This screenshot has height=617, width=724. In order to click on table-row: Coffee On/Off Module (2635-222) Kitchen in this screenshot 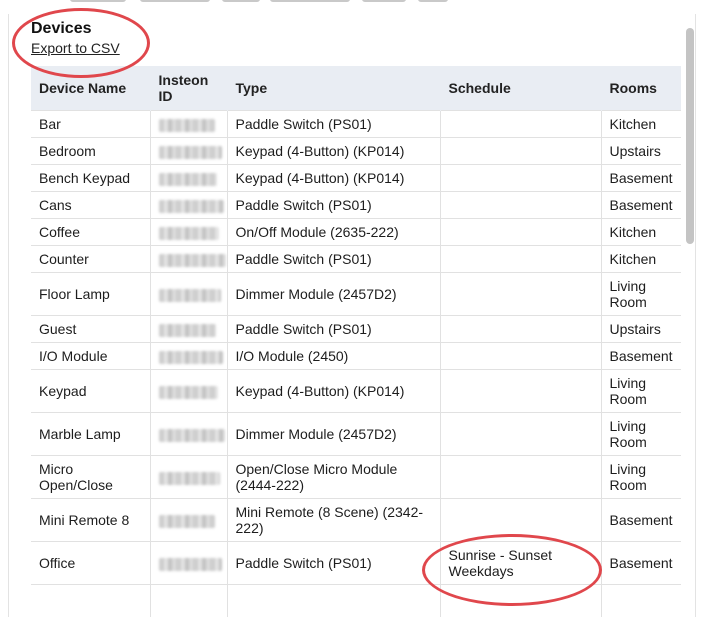, I will do `click(356, 232)`.